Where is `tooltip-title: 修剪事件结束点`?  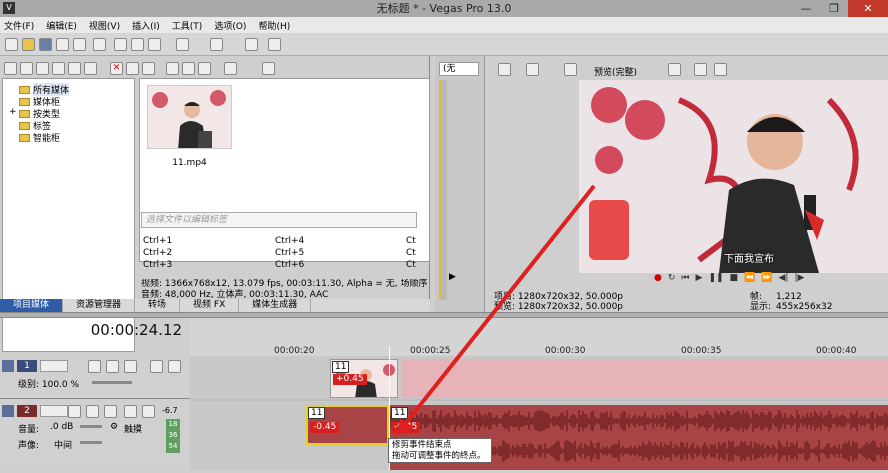 tooltip-title: 修剪事件结束点 is located at coordinates (422, 445).